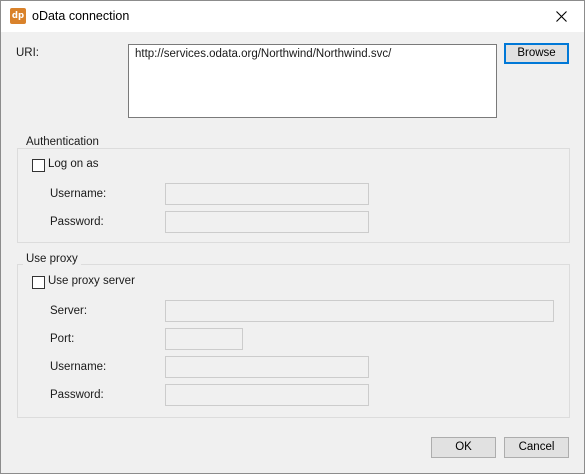 Image resolution: width=585 pixels, height=474 pixels. I want to click on proxy-password-field, so click(267, 395).